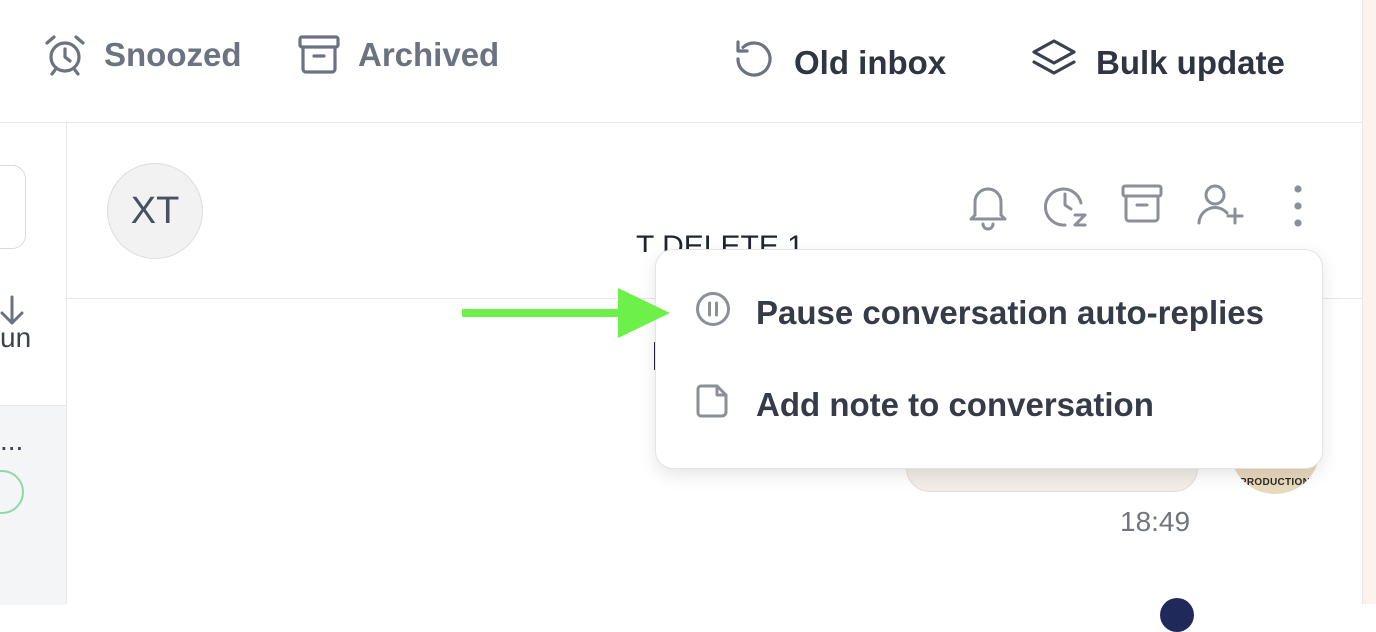  I want to click on archive-icon, so click(1142, 206).